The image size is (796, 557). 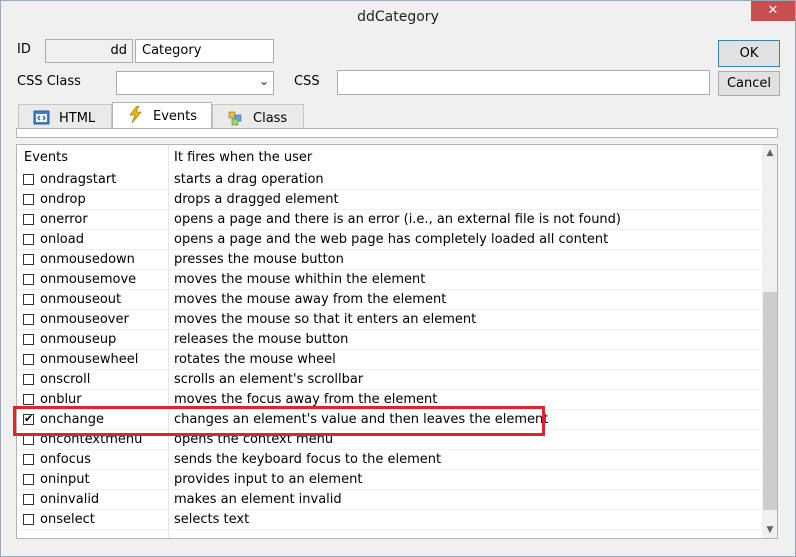 What do you see at coordinates (78, 179) in the screenshot?
I see `event-name: ondragstart` at bounding box center [78, 179].